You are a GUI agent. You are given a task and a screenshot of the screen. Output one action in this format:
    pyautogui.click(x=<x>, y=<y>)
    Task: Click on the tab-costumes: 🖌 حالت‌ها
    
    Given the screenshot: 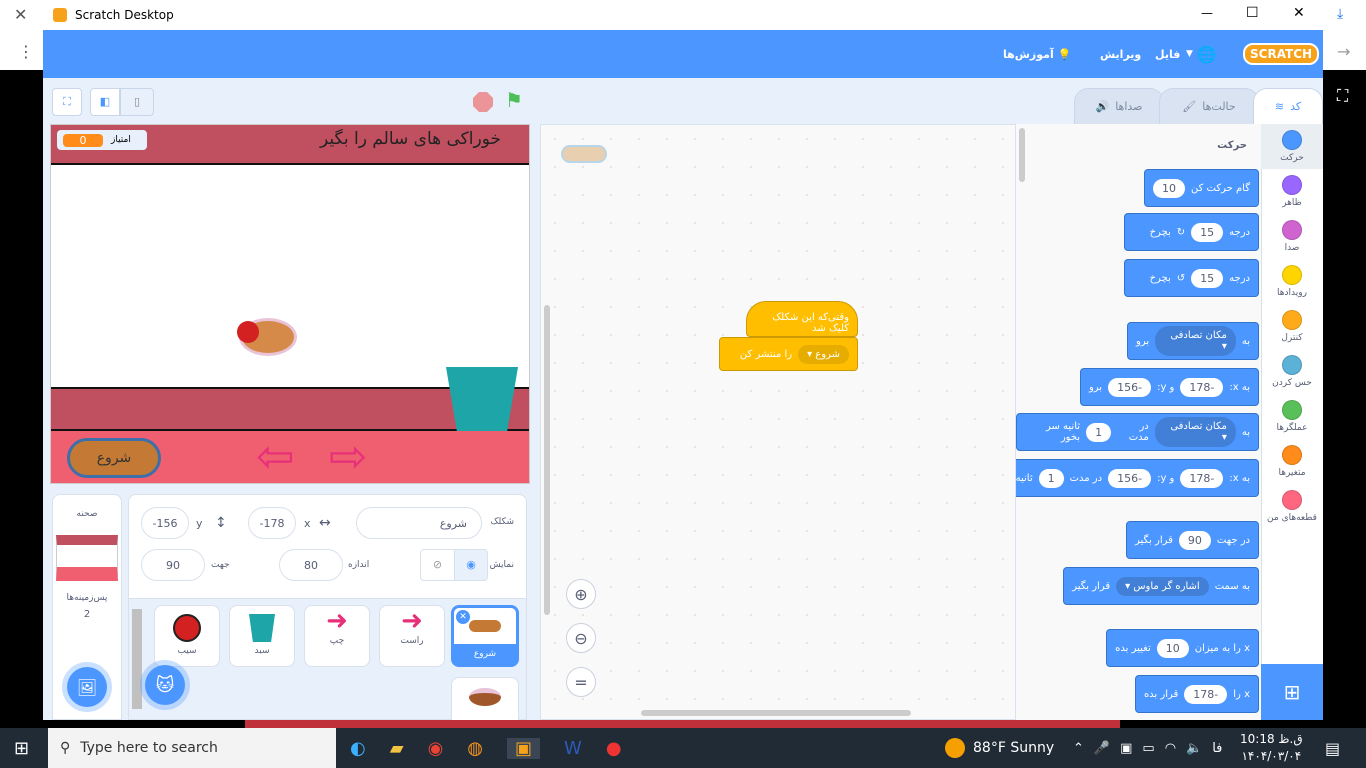 What is the action you would take?
    pyautogui.click(x=1209, y=106)
    